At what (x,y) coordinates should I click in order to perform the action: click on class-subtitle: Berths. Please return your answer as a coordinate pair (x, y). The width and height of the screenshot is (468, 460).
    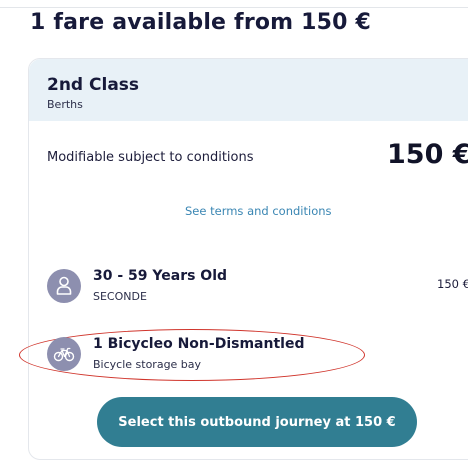
    Looking at the image, I should click on (65, 104).